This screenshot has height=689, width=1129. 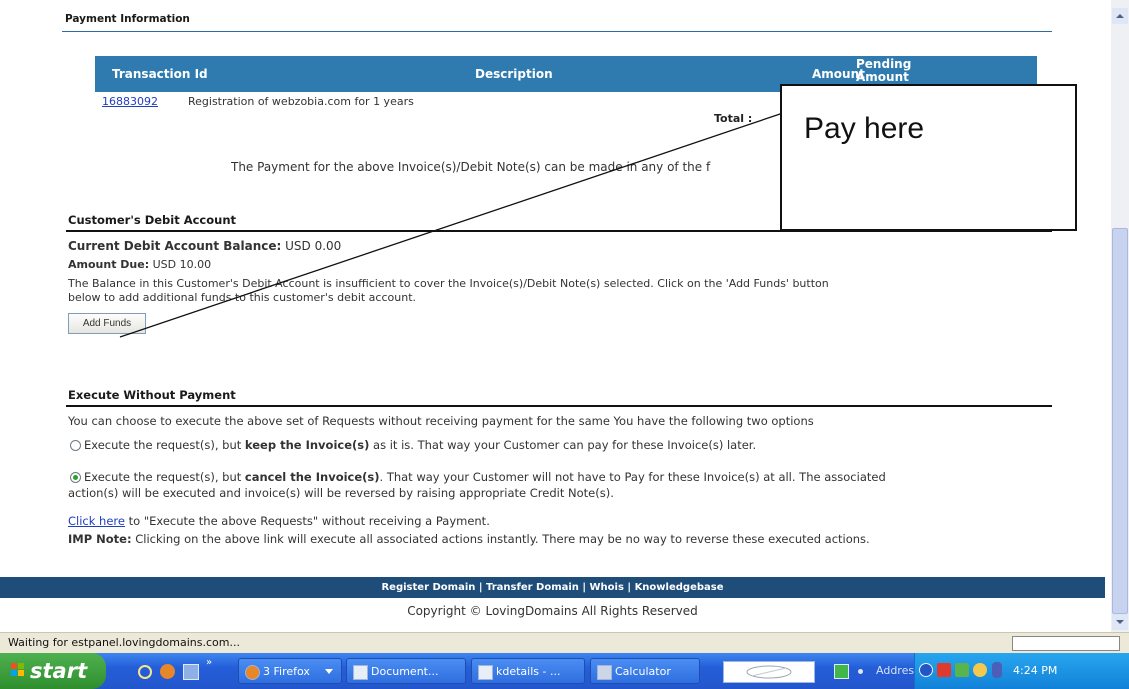 What do you see at coordinates (18, 670) in the screenshot?
I see `windows-logo-icon` at bounding box center [18, 670].